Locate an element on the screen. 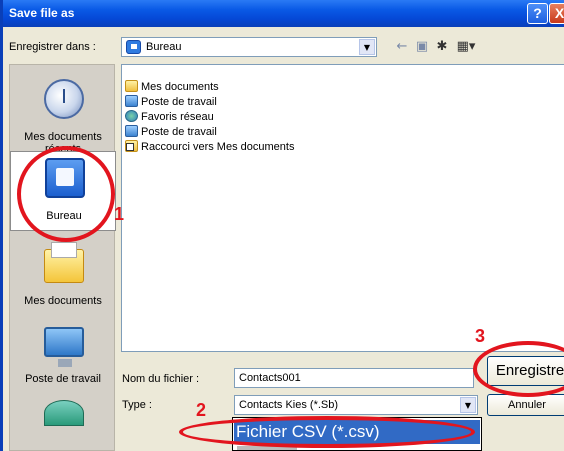 The width and height of the screenshot is (564, 451). annotation-step-3: 3 is located at coordinates (480, 336).